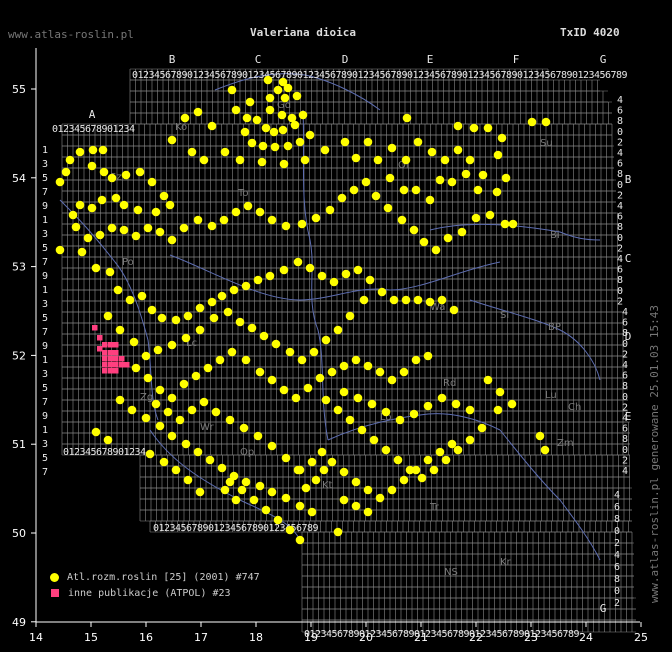 This screenshot has height=652, width=672. Describe the element at coordinates (36, 637) in the screenshot. I see `x-tick-label: 14` at that location.